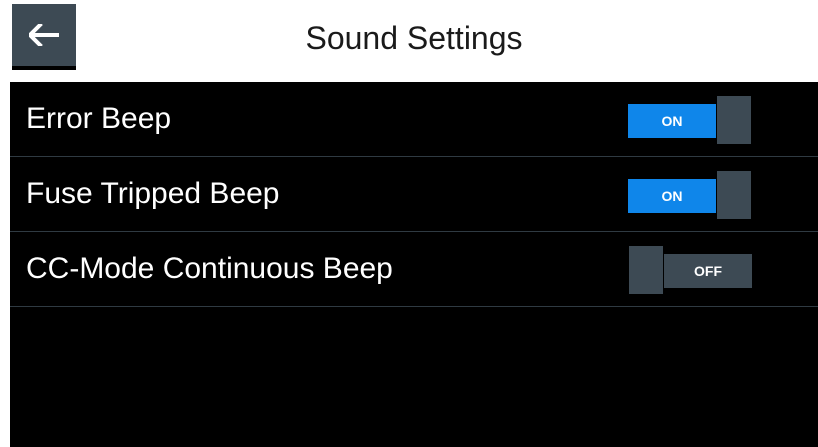  What do you see at coordinates (99, 118) in the screenshot?
I see `setting-label: Error Beep` at bounding box center [99, 118].